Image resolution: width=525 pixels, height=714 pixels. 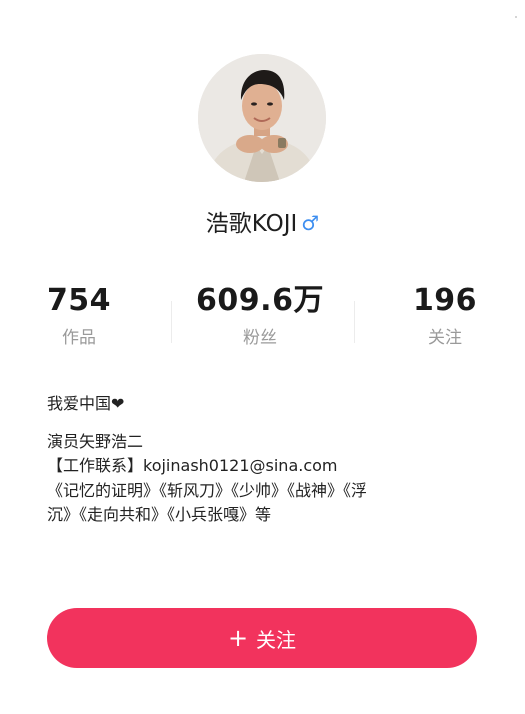 What do you see at coordinates (95, 441) in the screenshot?
I see `bio-line: 演员矢野浩二` at bounding box center [95, 441].